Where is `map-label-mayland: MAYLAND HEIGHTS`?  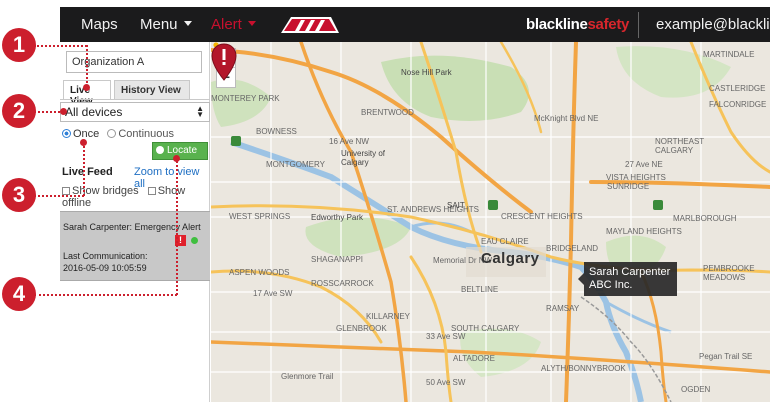 map-label-mayland: MAYLAND HEIGHTS is located at coordinates (644, 231).